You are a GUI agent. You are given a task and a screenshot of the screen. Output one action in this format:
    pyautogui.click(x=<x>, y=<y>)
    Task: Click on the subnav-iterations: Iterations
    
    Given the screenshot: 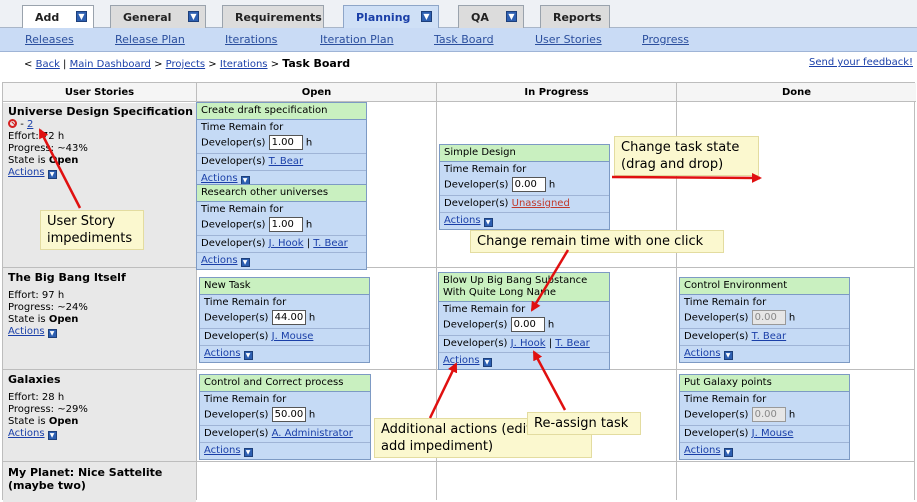 What is the action you would take?
    pyautogui.click(x=251, y=39)
    